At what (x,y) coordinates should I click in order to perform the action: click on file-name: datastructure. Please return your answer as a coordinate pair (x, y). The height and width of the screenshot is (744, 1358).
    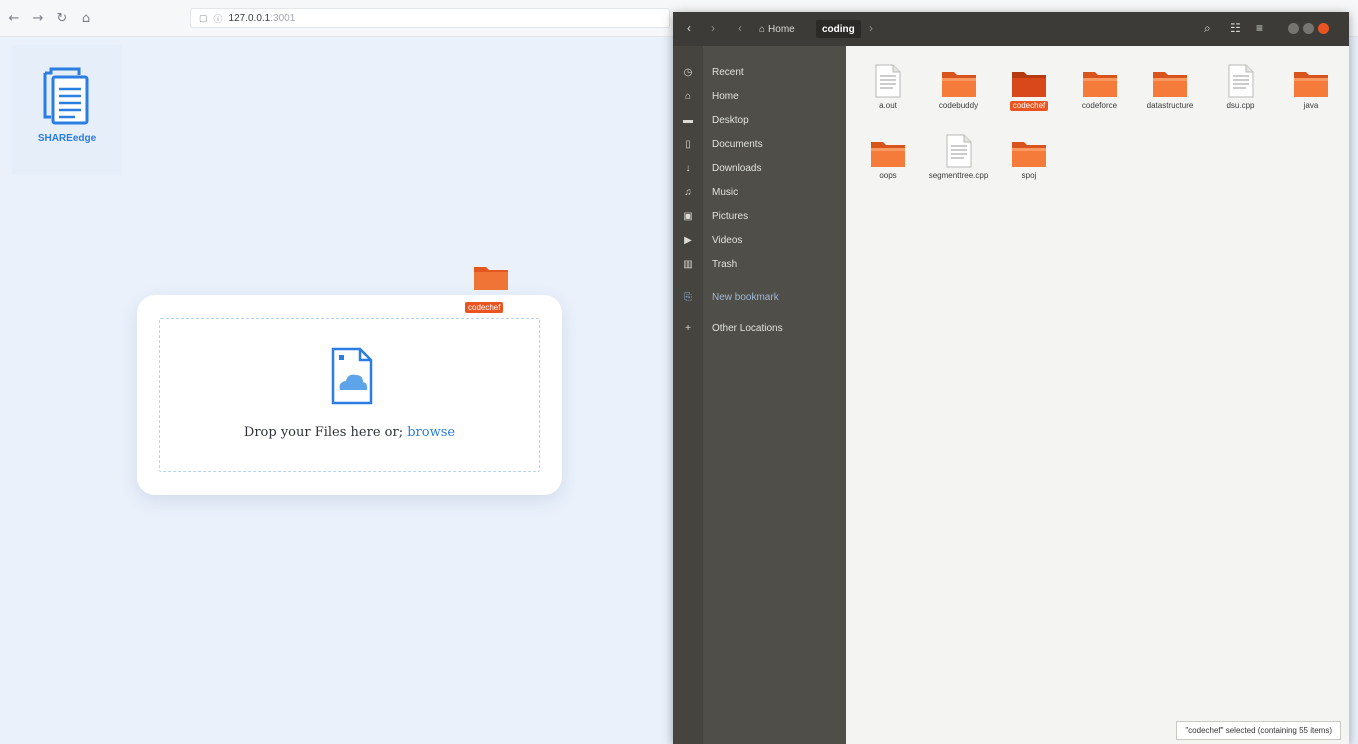
    Looking at the image, I should click on (1170, 105).